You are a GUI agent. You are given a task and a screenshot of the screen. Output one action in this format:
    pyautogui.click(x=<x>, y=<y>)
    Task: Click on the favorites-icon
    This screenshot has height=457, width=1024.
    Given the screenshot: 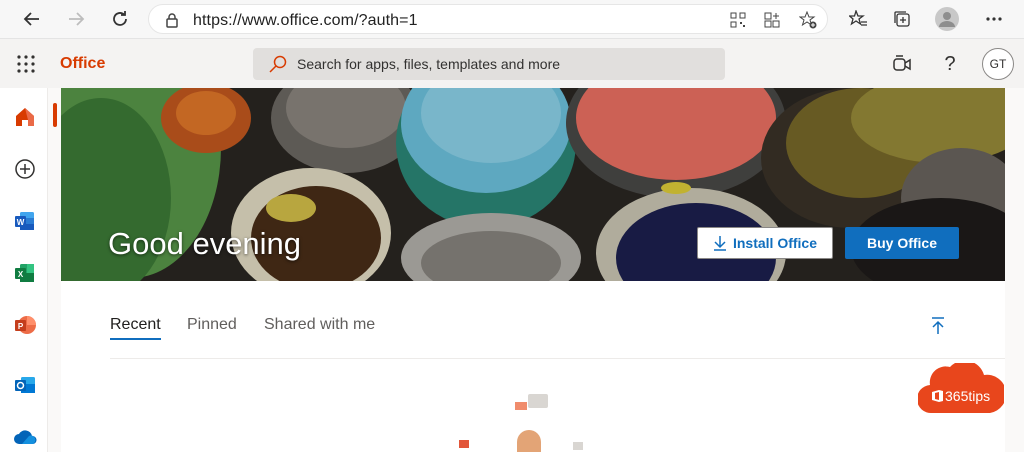 What is the action you would take?
    pyautogui.click(x=858, y=19)
    